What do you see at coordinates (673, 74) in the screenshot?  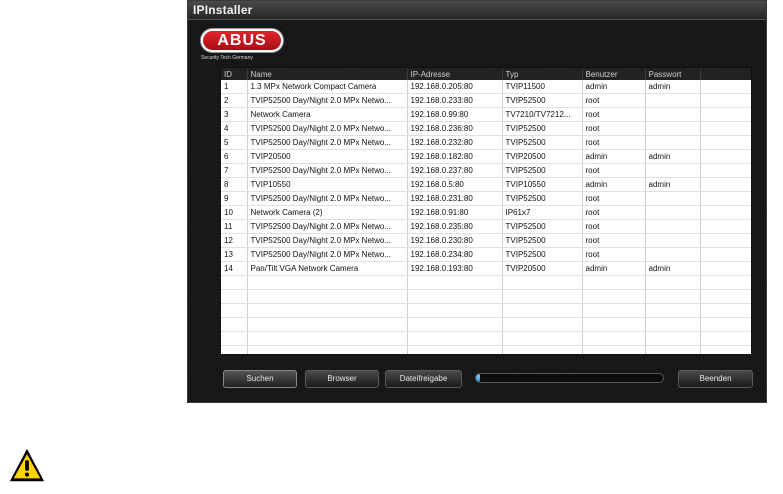 I see `column-header: Passwort` at bounding box center [673, 74].